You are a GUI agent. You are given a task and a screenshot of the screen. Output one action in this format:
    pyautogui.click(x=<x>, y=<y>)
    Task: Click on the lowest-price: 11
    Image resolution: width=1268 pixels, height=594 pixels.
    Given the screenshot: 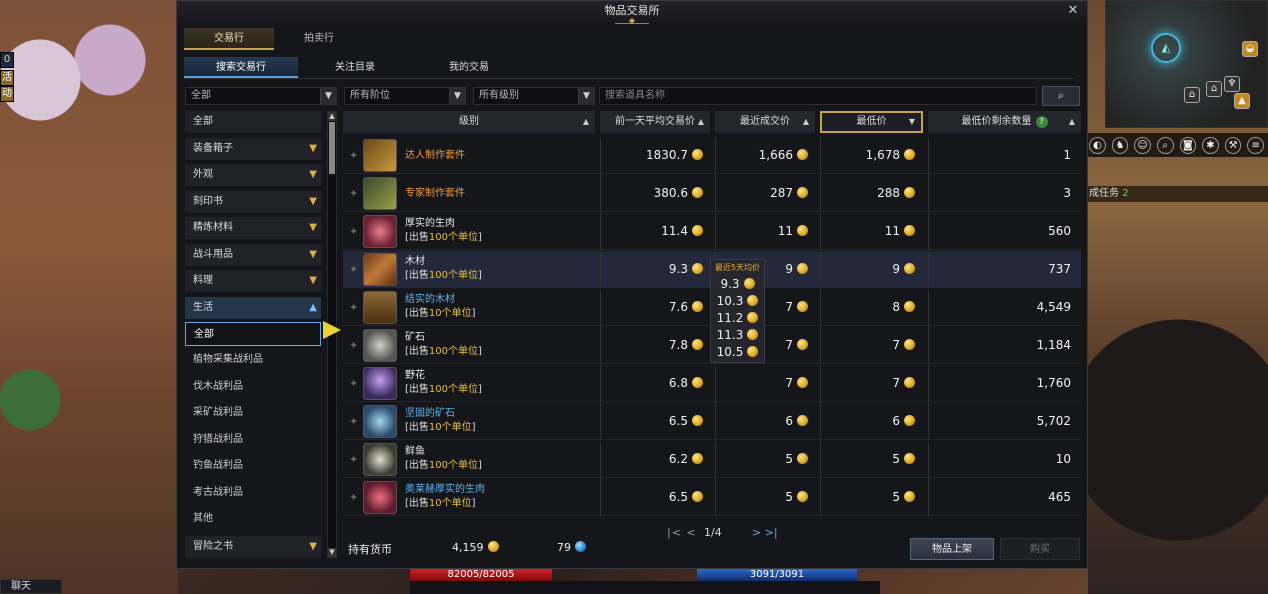 What is the action you would take?
    pyautogui.click(x=870, y=231)
    